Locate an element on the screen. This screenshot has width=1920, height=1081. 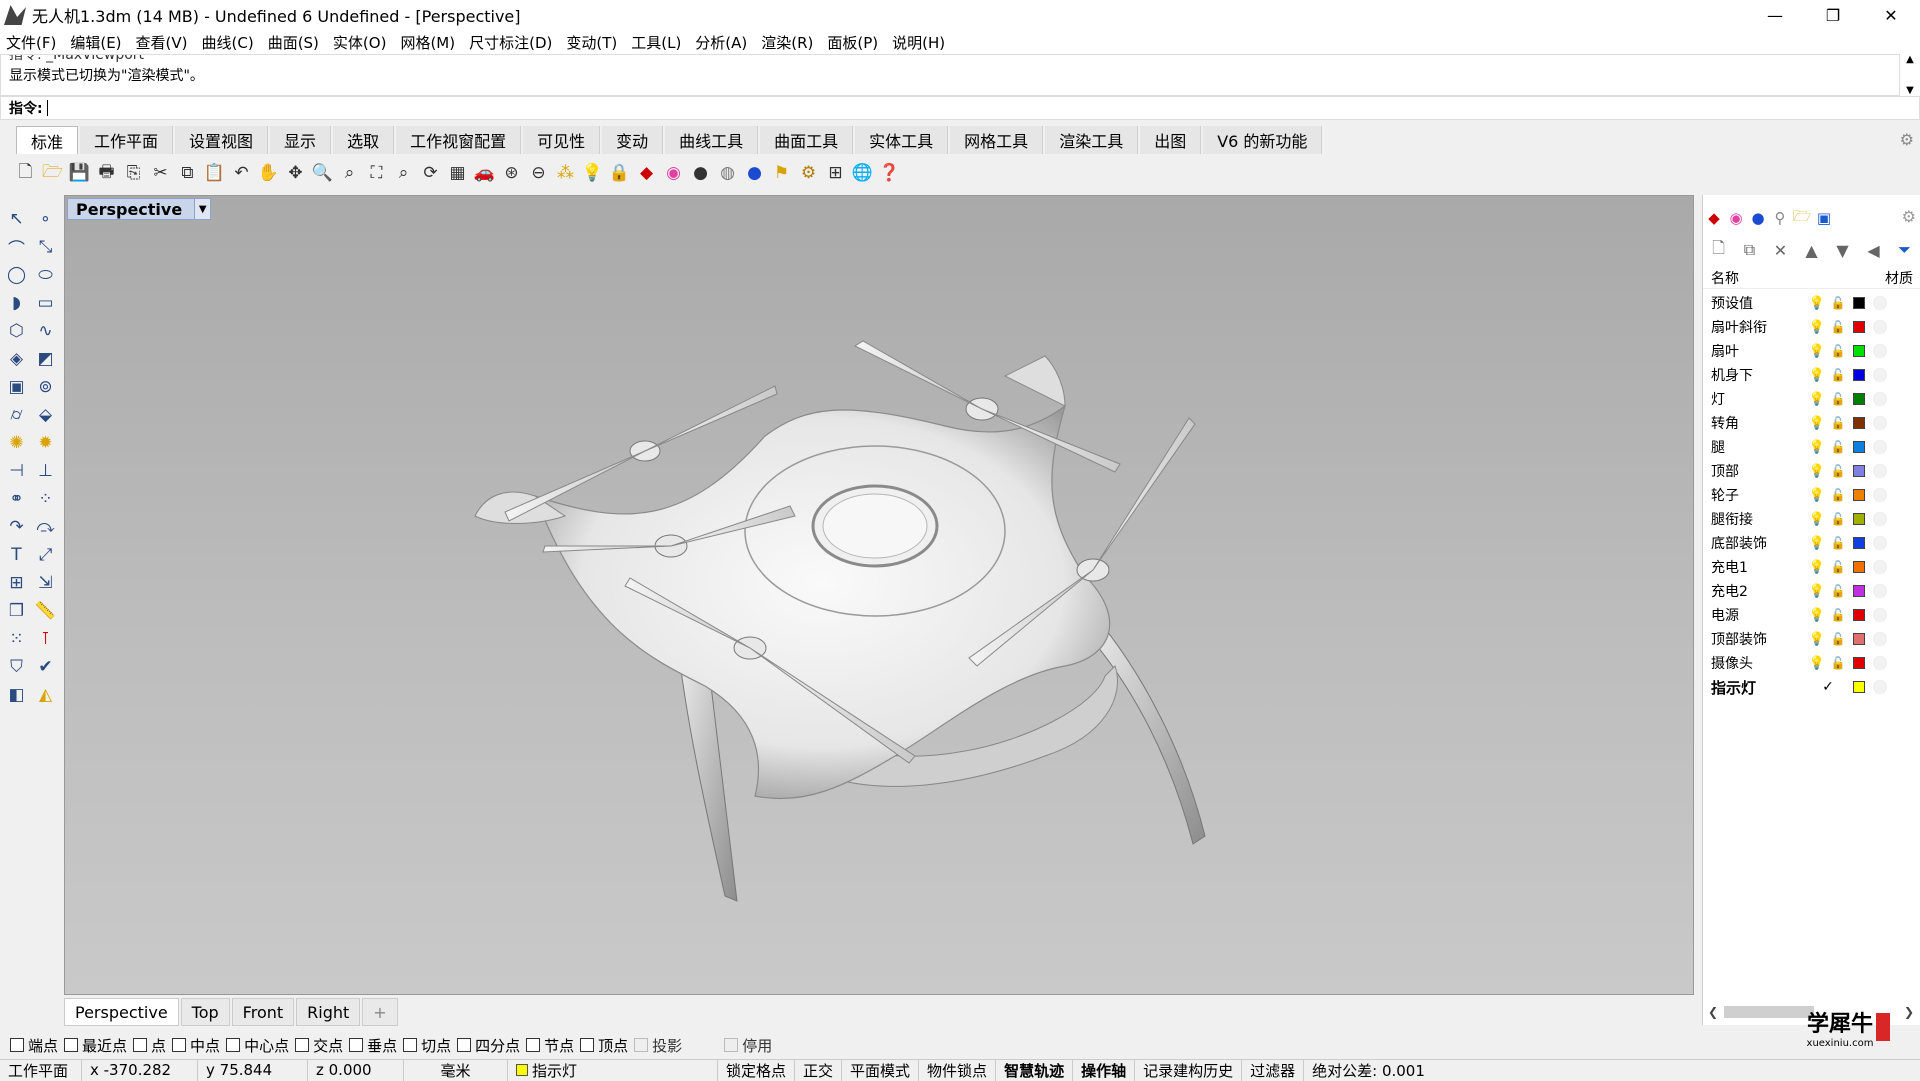
menu-solid: 实体(O) is located at coordinates (360, 42).